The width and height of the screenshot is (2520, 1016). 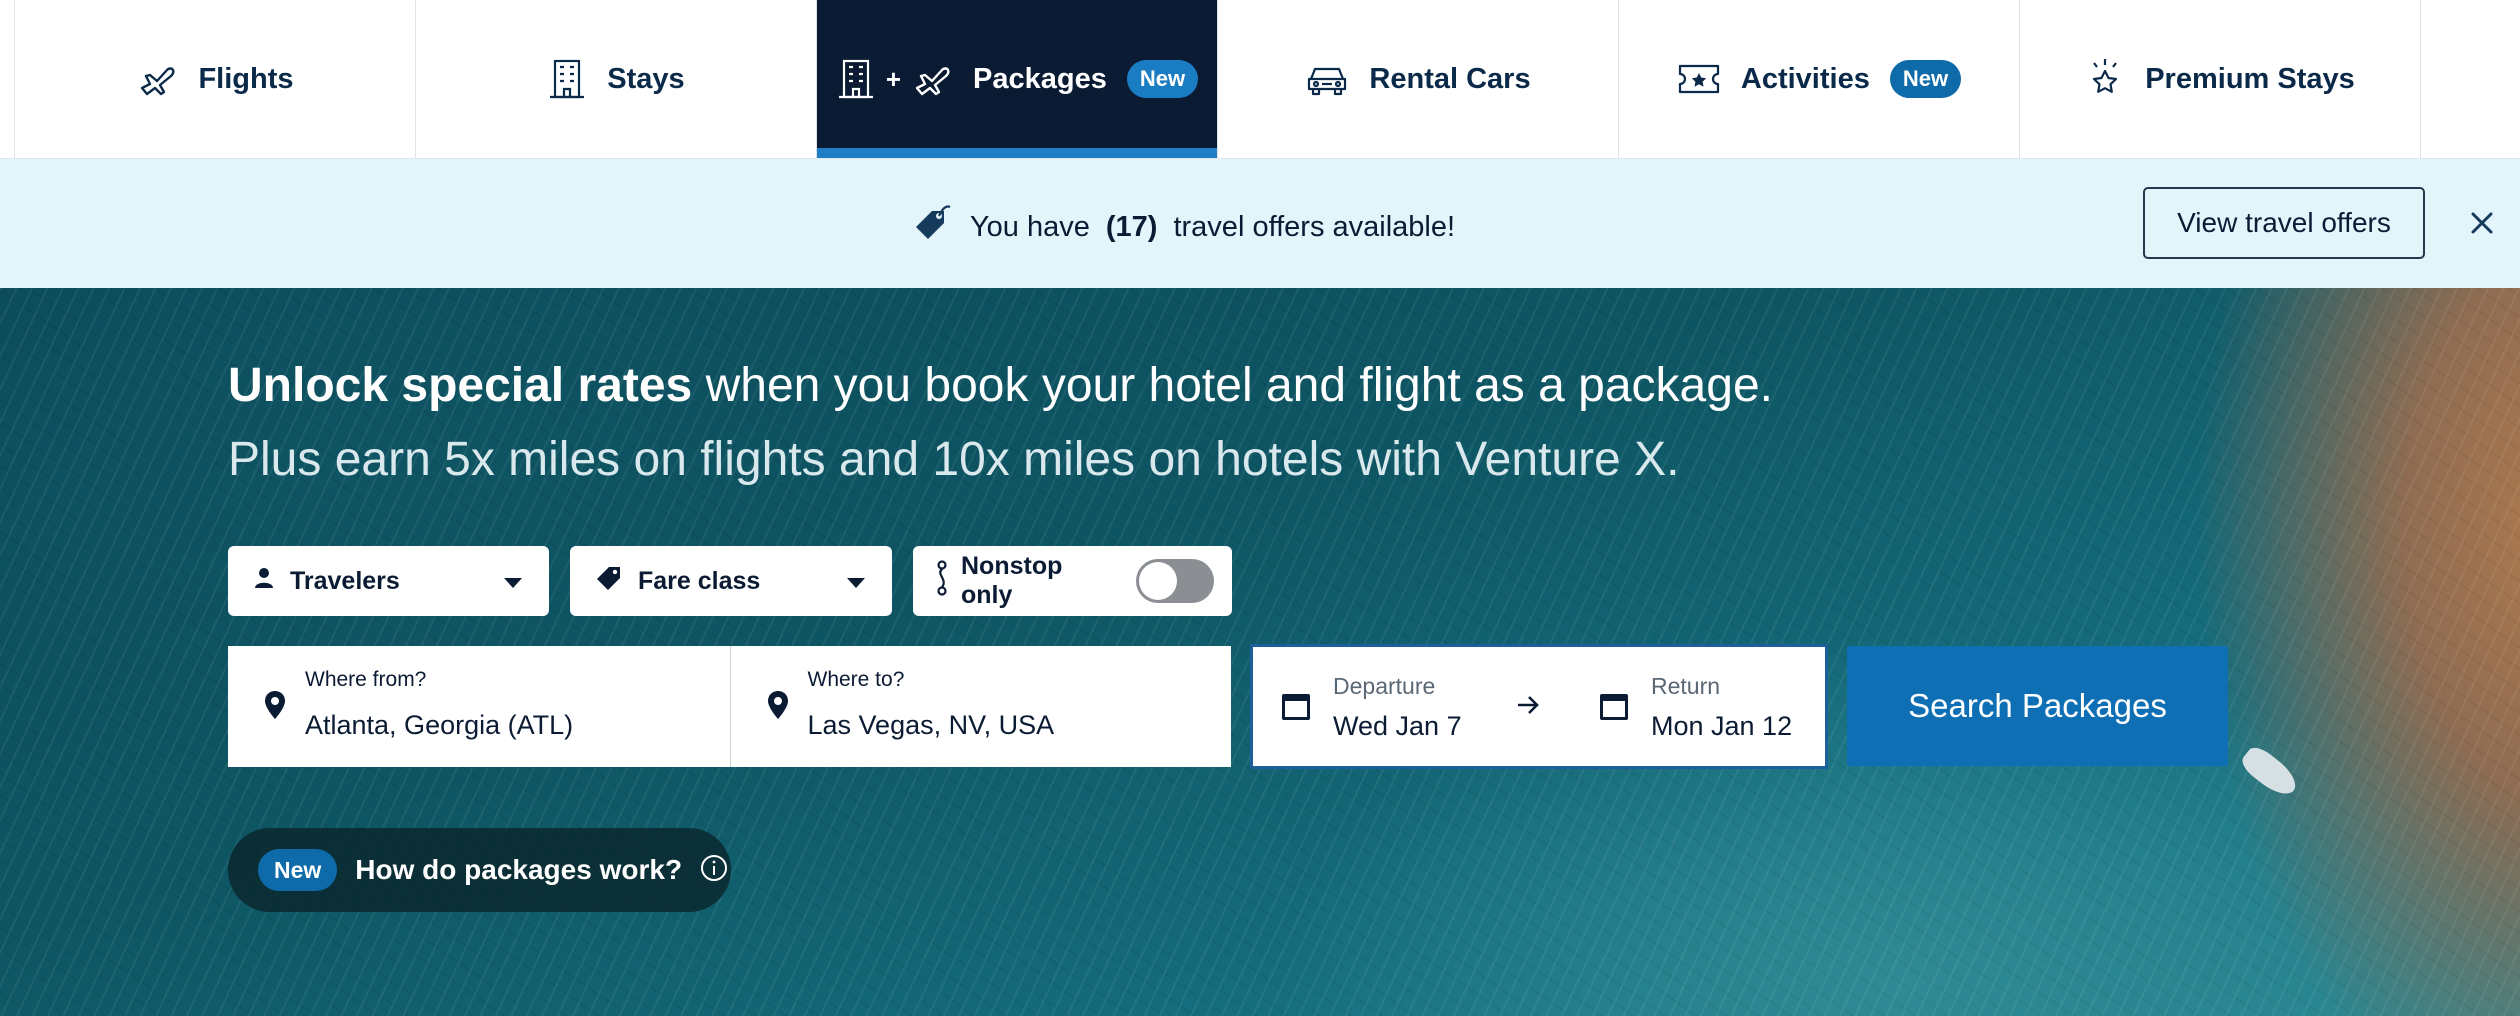 What do you see at coordinates (519, 869) in the screenshot?
I see `how-packages-work-text: How do packages work?` at bounding box center [519, 869].